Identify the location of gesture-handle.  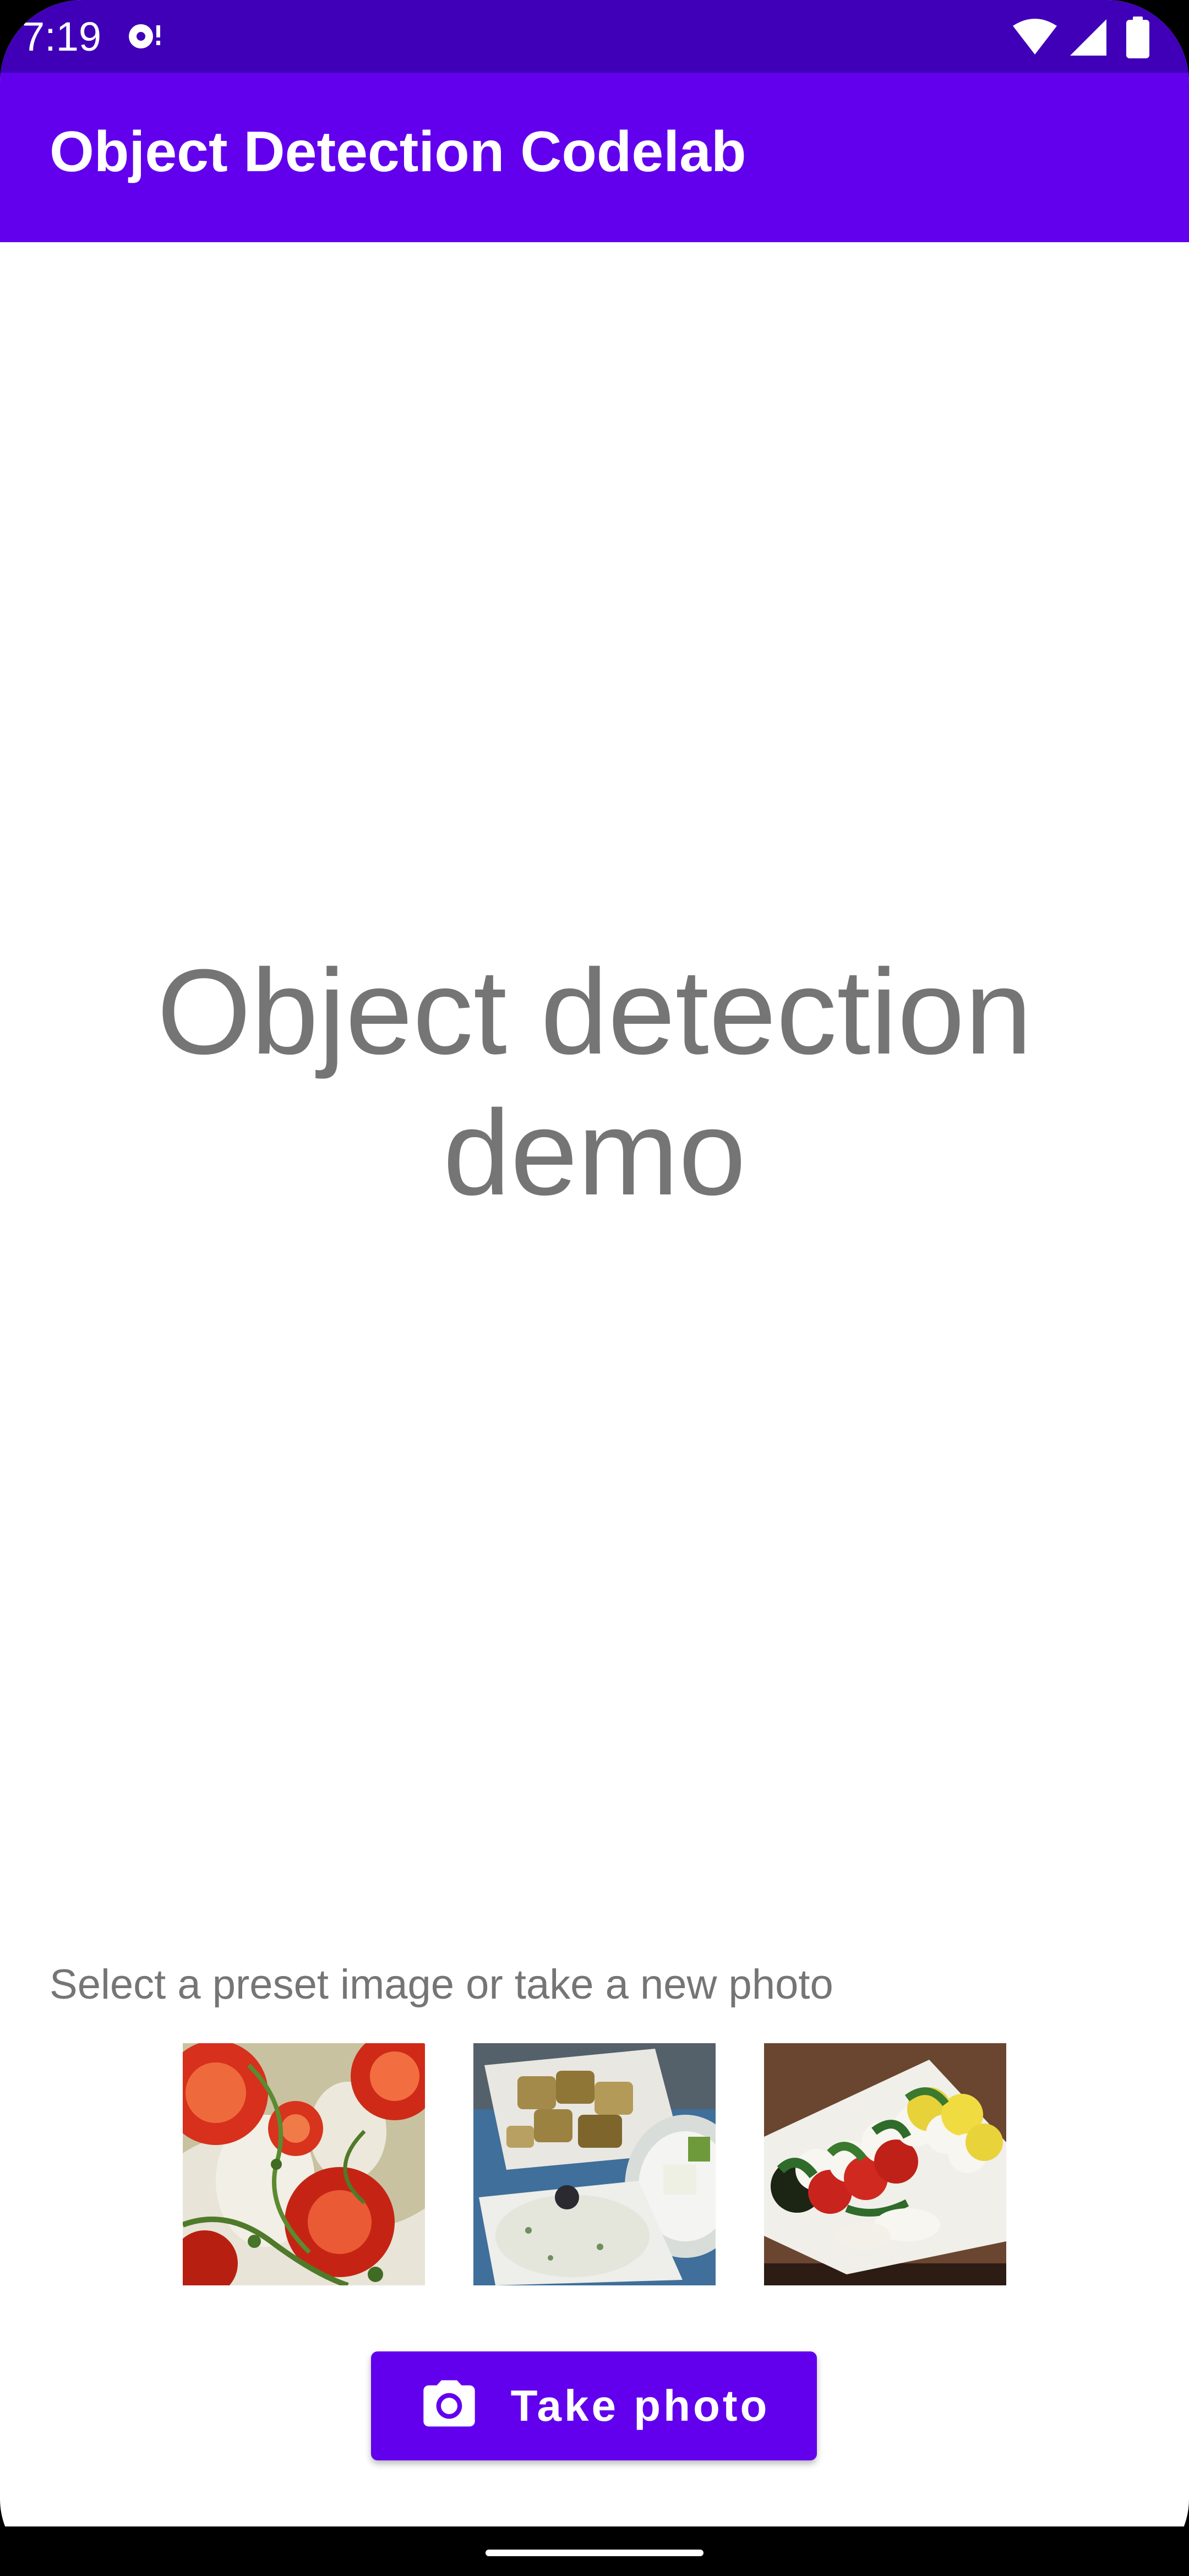
(594, 2553).